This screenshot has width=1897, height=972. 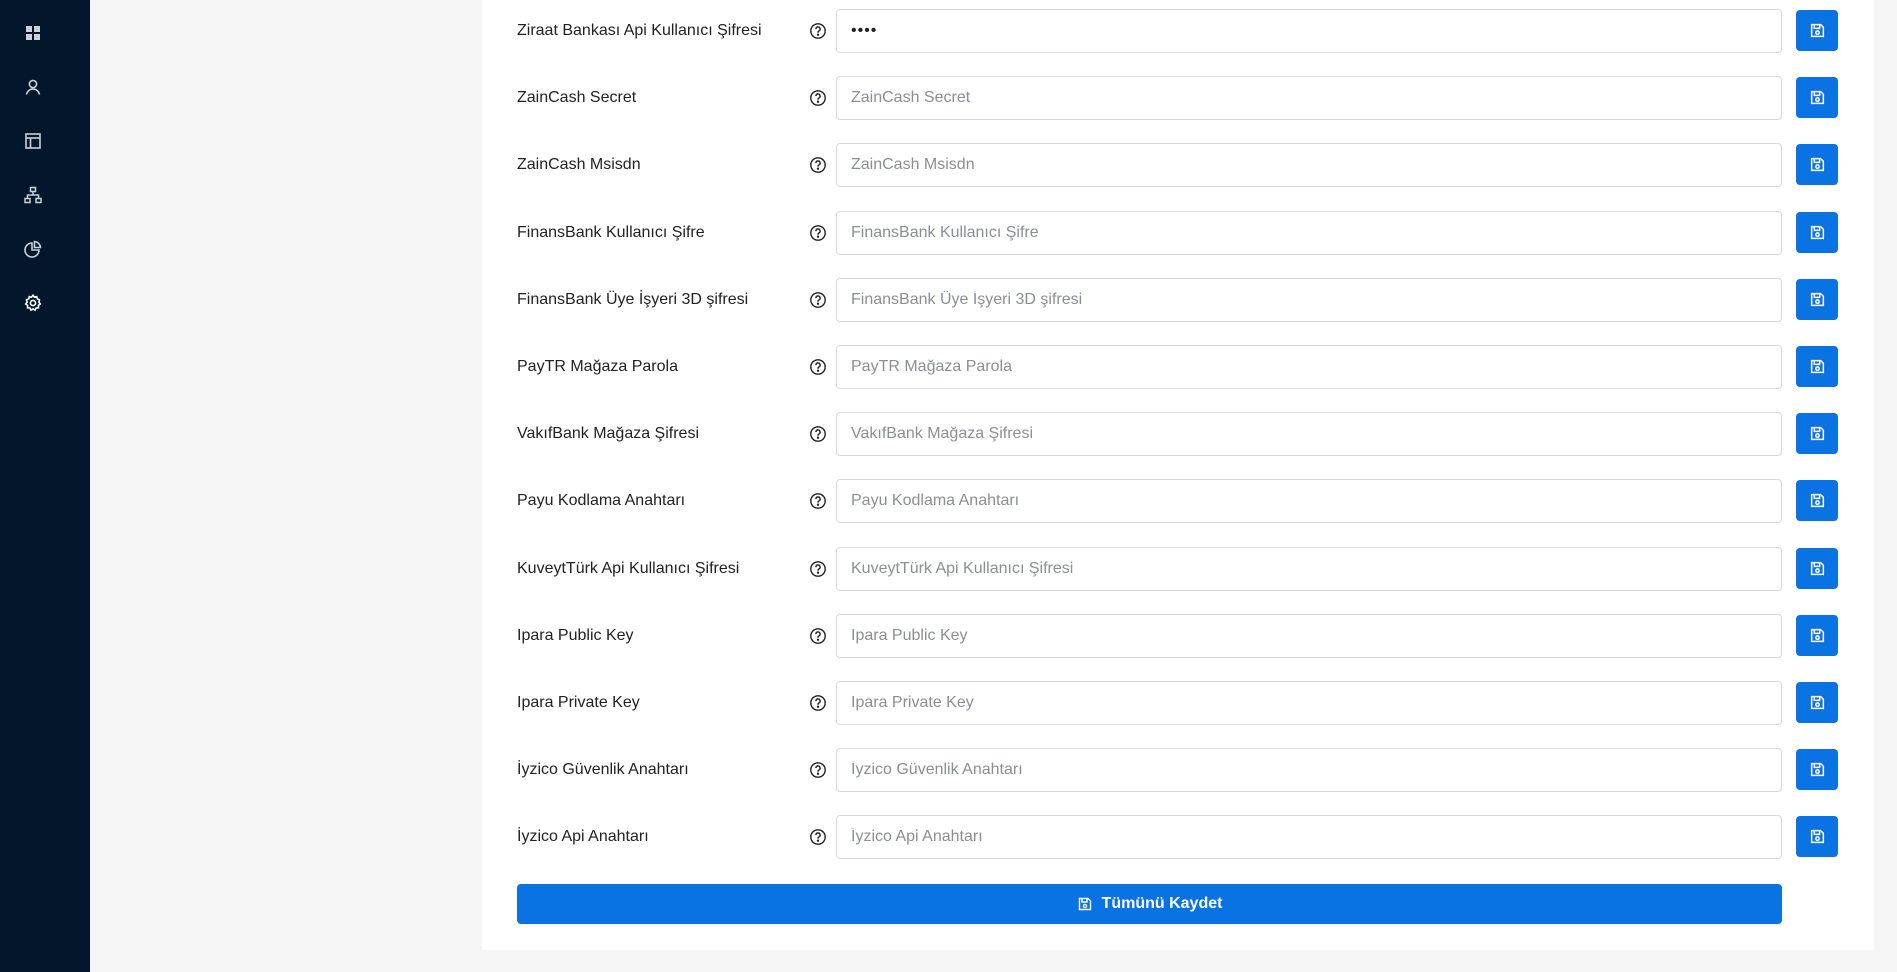 I want to click on sidebar-item-dashboard, so click(x=32, y=33).